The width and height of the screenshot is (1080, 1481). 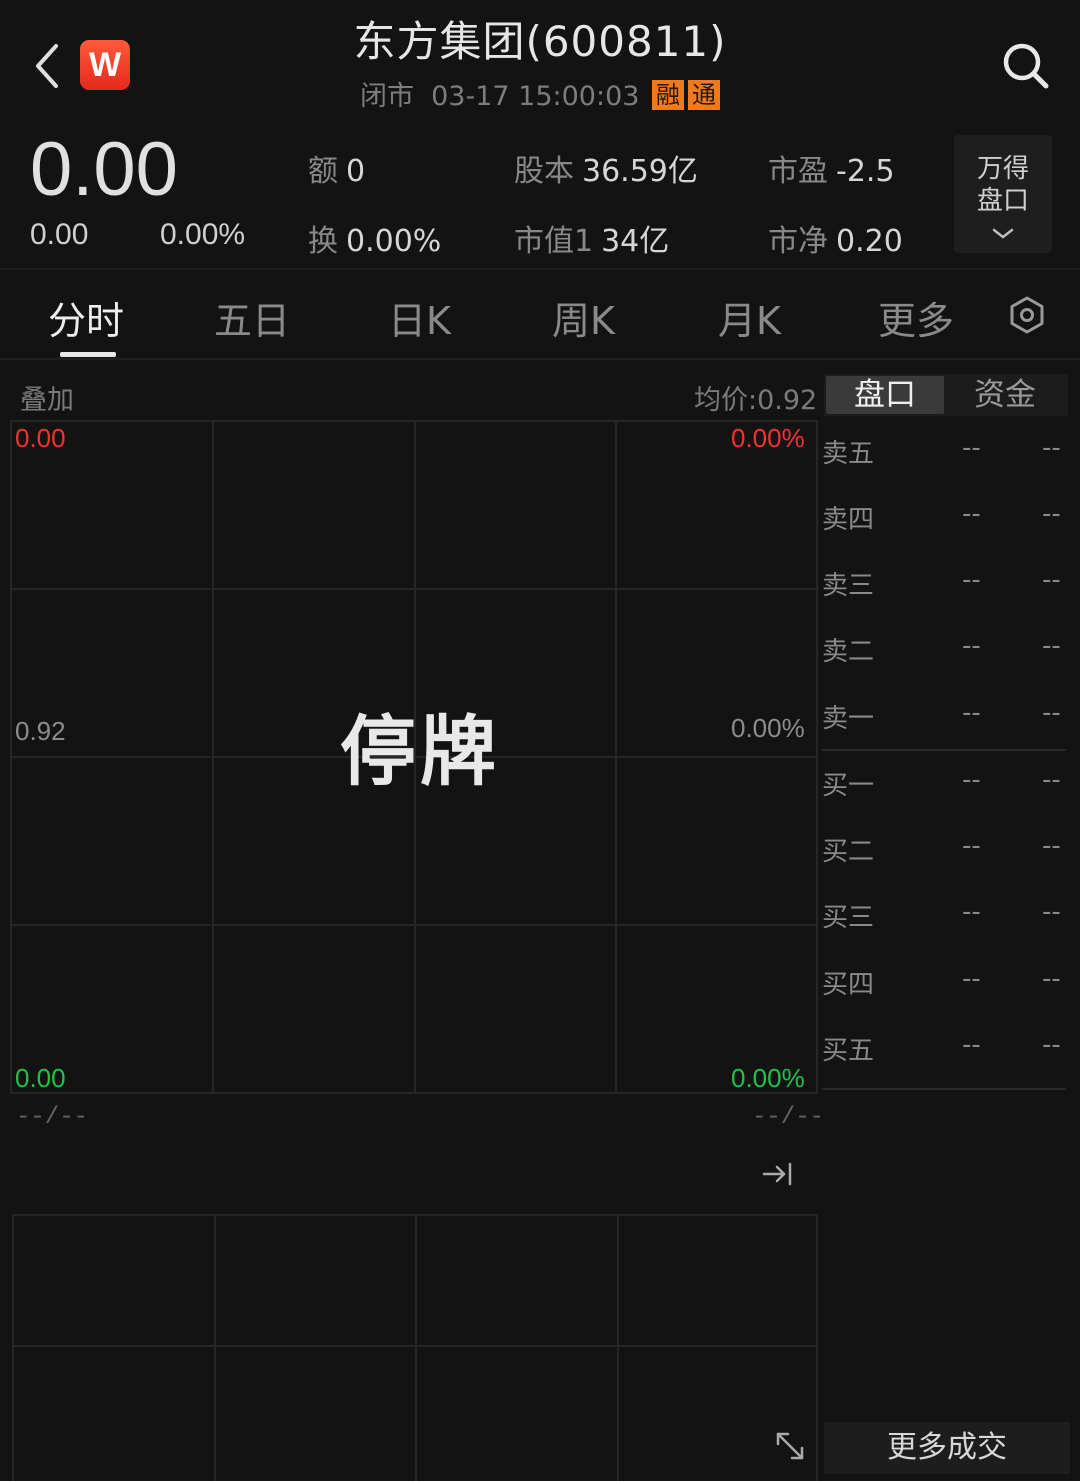 I want to click on axis-left-top: 0.00, so click(x=40, y=438).